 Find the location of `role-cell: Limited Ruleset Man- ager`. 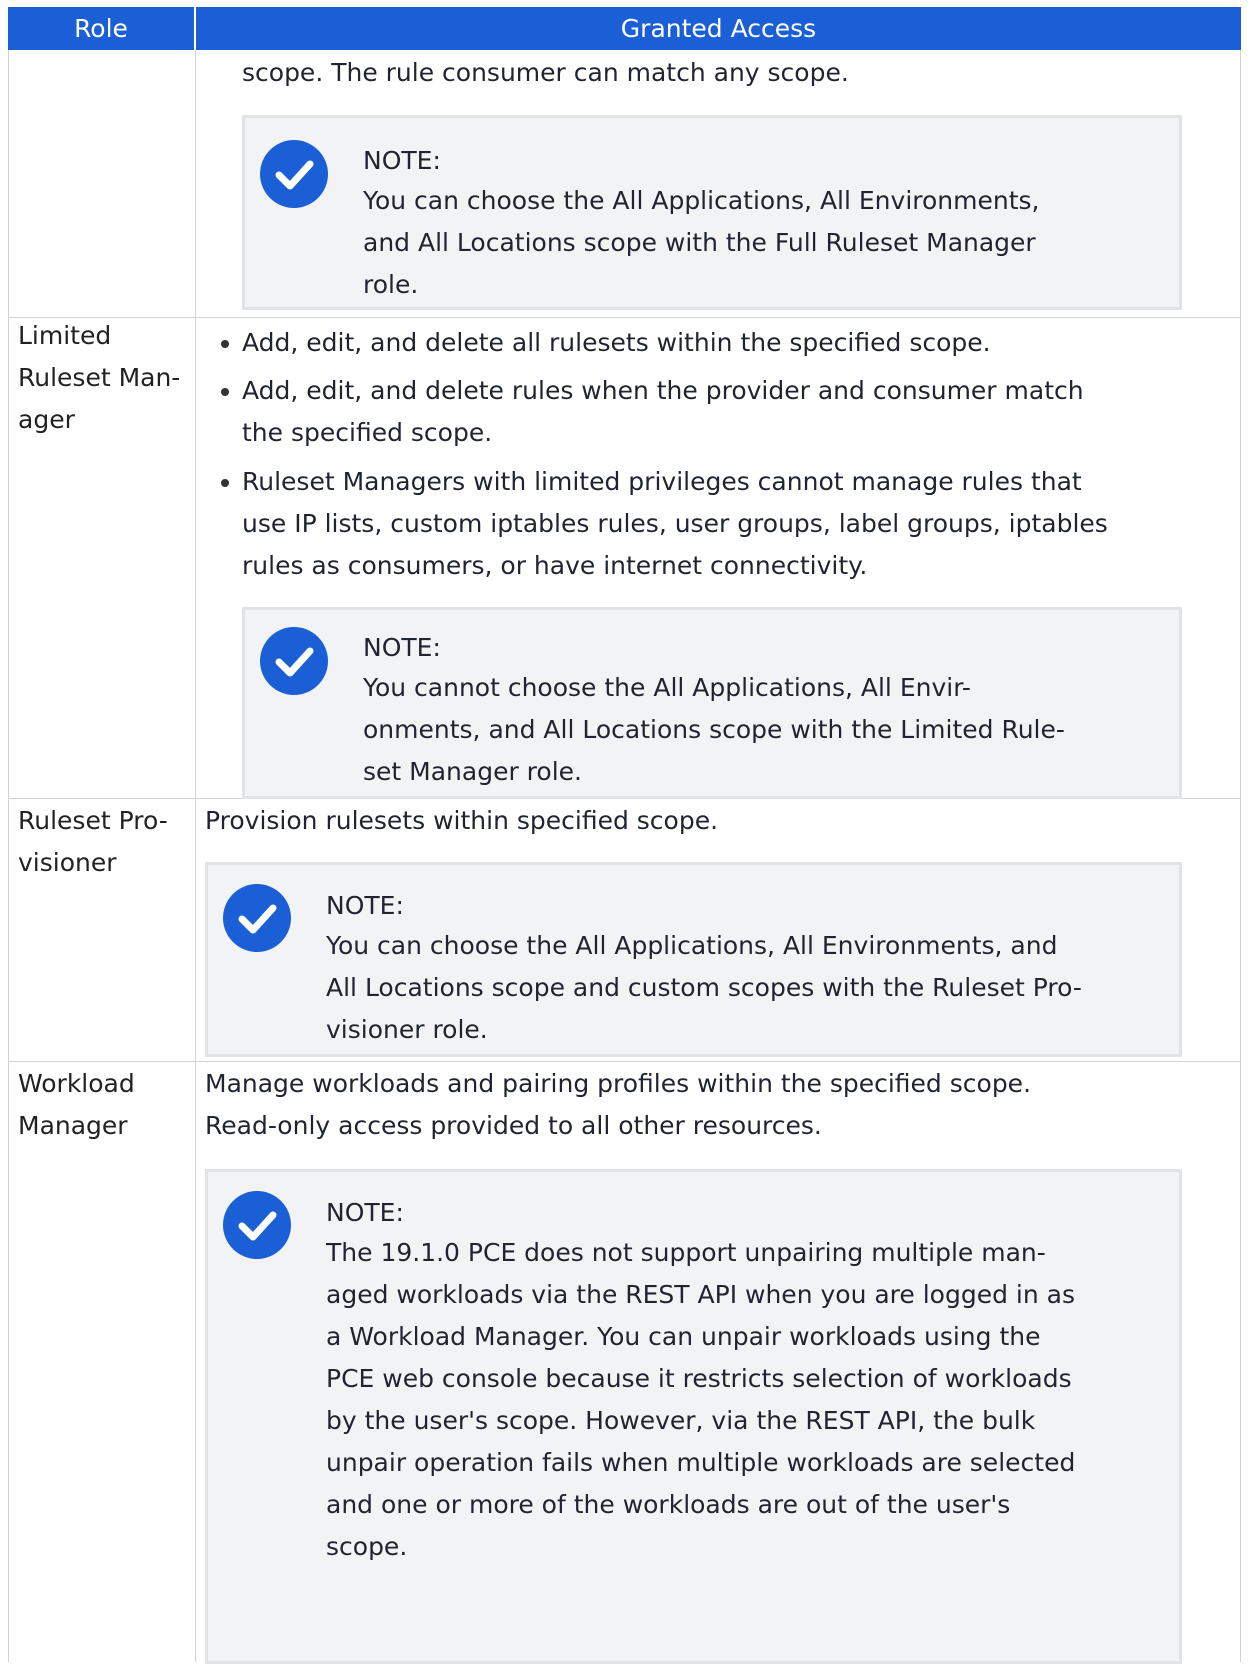

role-cell: Limited Ruleset Man- ager is located at coordinates (102, 558).